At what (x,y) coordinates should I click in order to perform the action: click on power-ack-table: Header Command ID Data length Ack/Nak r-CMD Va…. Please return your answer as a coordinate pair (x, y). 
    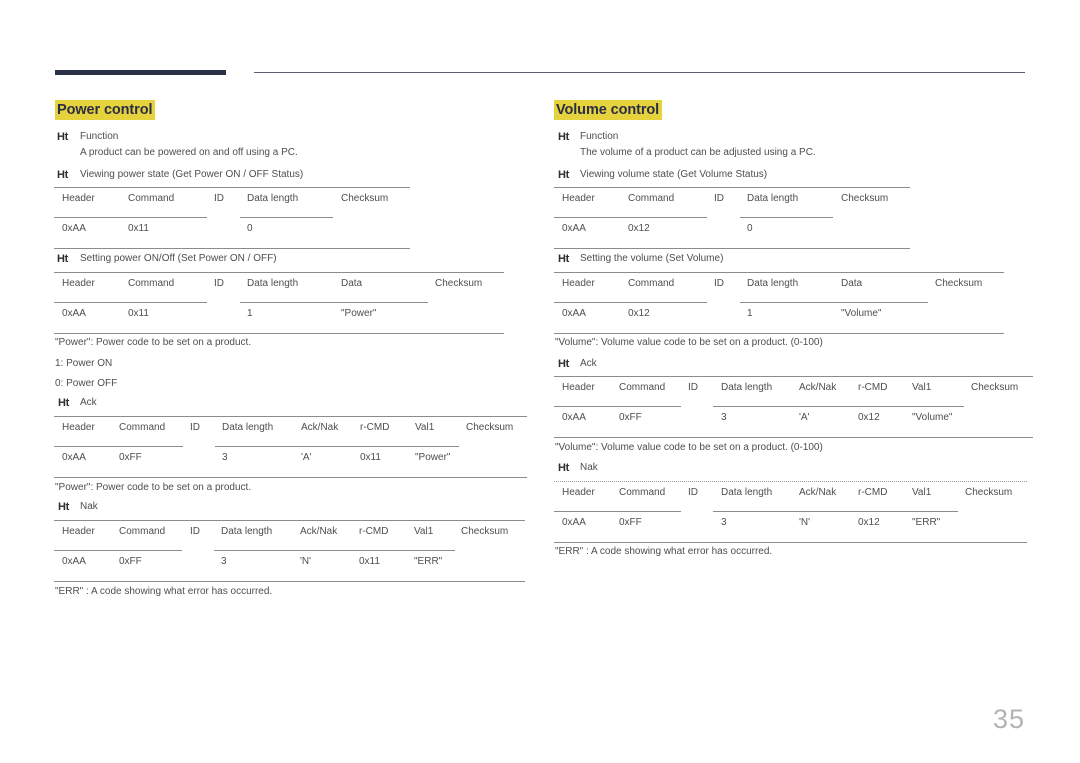
    Looking at the image, I should click on (290, 447).